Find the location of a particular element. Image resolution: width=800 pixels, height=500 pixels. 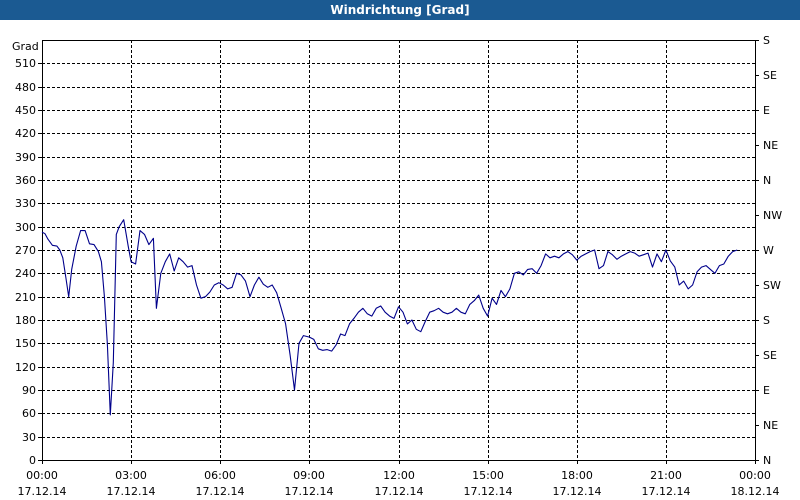

y-tick-label: 240 is located at coordinates (25, 273).